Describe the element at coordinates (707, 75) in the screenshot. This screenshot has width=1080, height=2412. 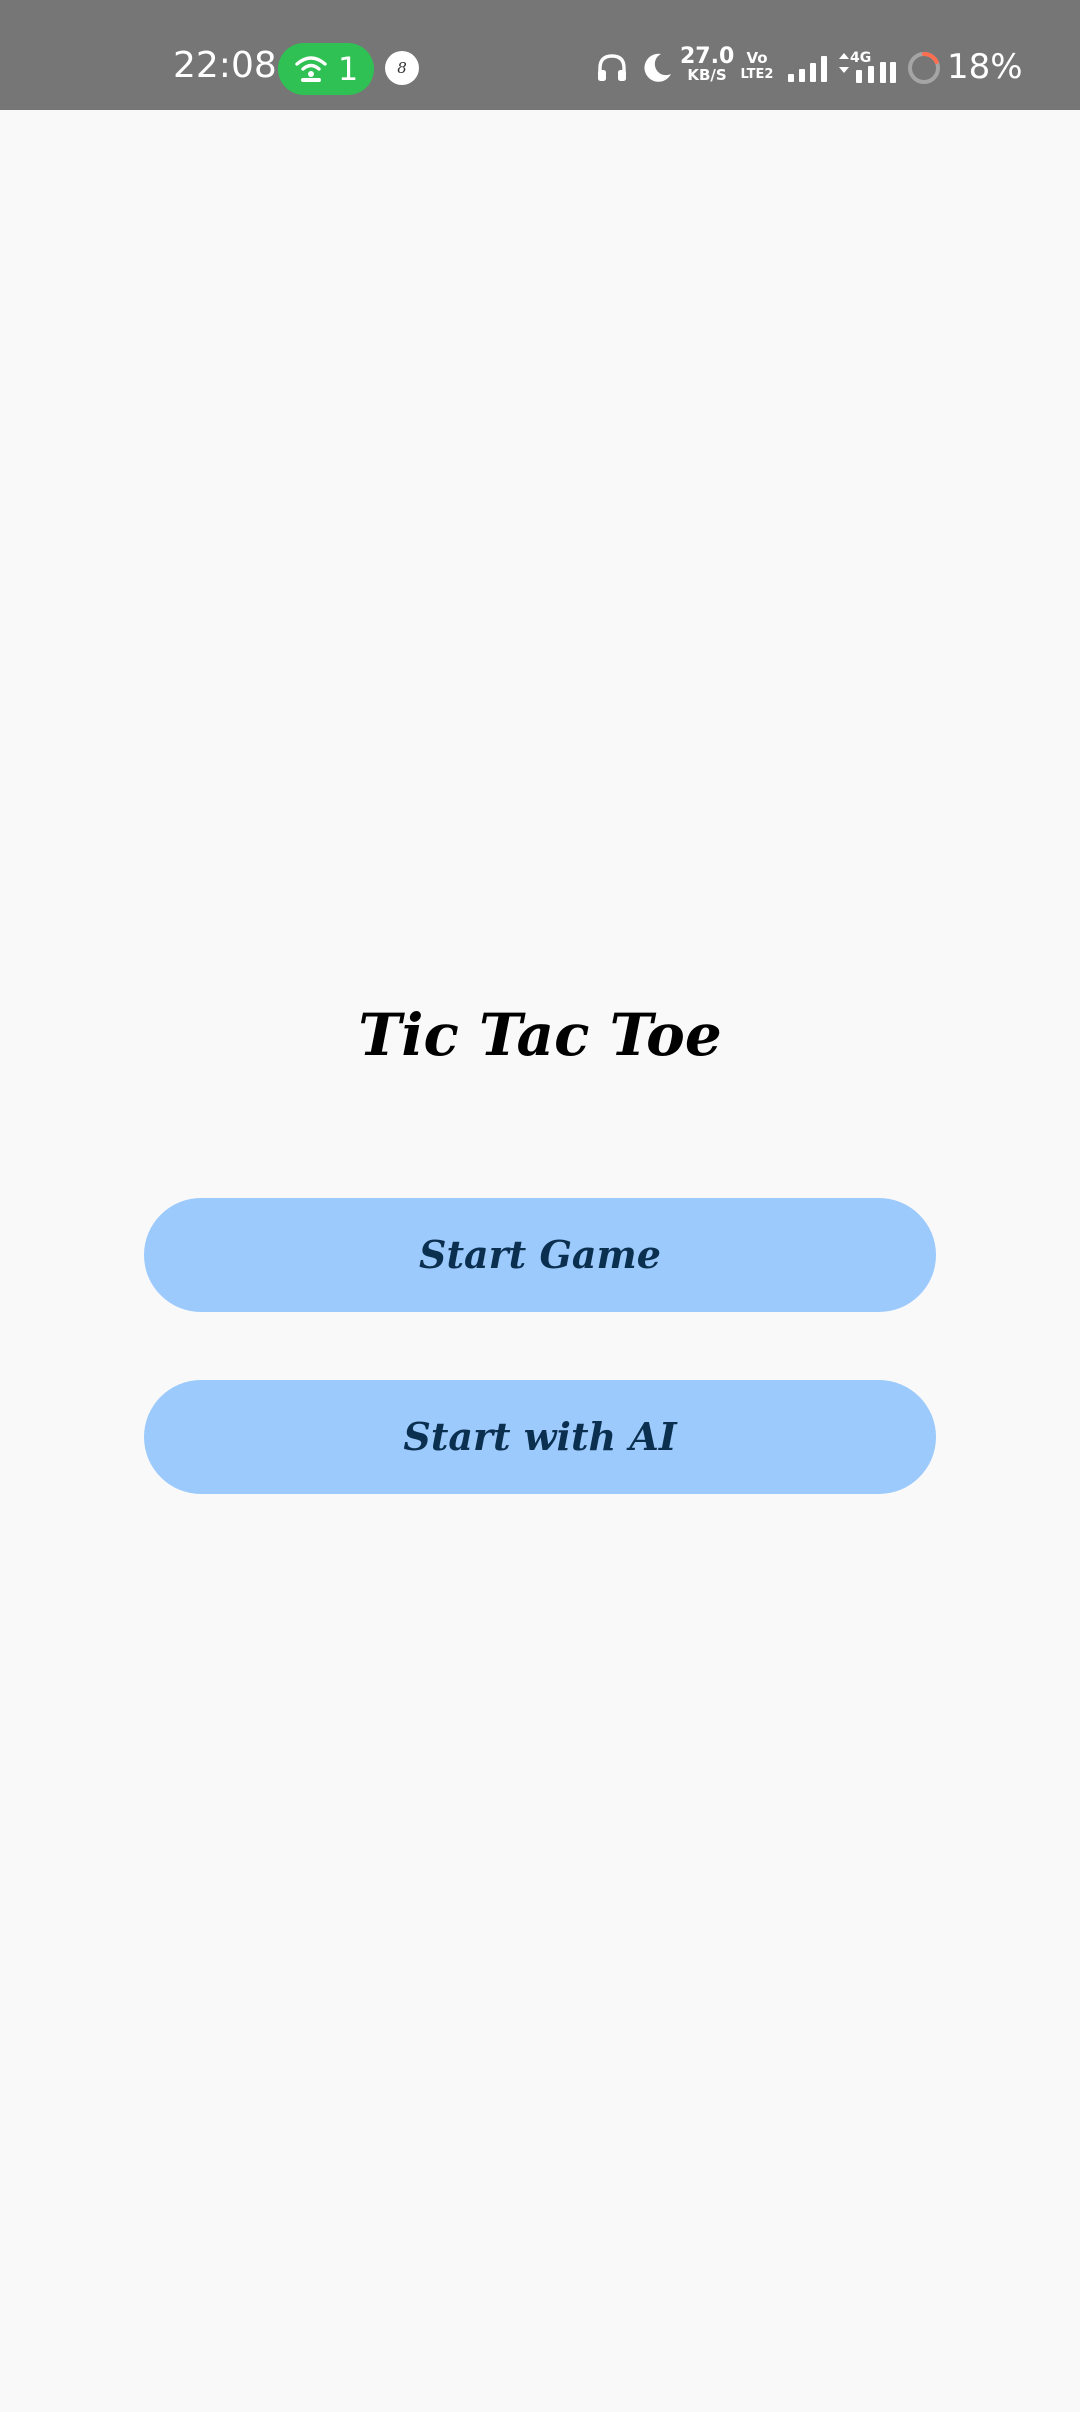
I see `network-speed-unit: KB/S` at that location.